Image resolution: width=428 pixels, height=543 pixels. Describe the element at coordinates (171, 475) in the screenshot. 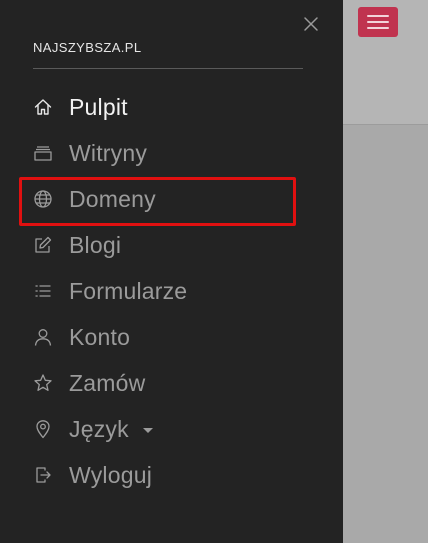

I see `menu-item-wyloguj: Wyloguj` at that location.